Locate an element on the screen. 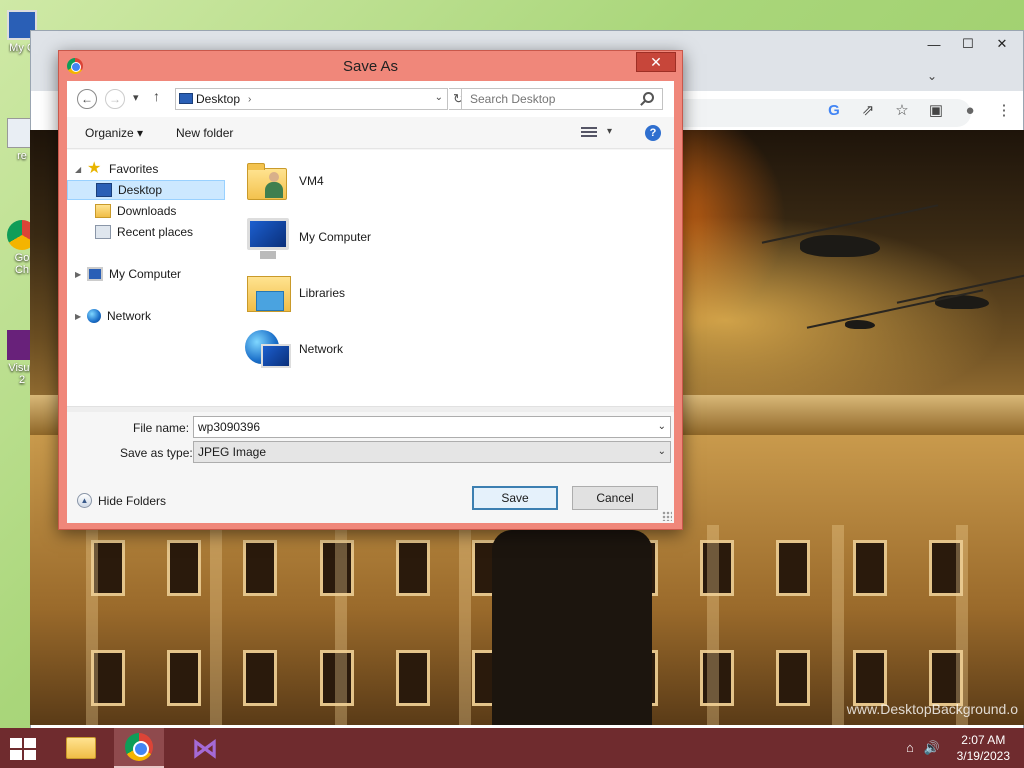 This screenshot has height=768, width=1024. tab-search-icon: ⌄ is located at coordinates (932, 76).